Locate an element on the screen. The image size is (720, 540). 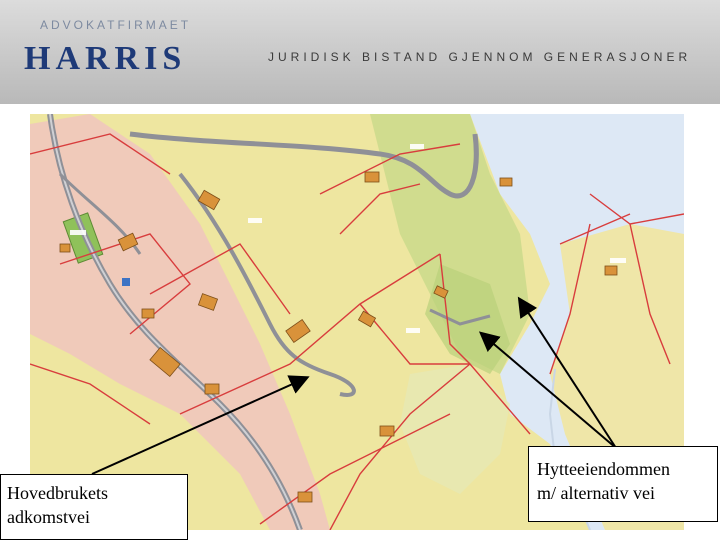
arrow-to-cabin-property is located at coordinates (567, 372).